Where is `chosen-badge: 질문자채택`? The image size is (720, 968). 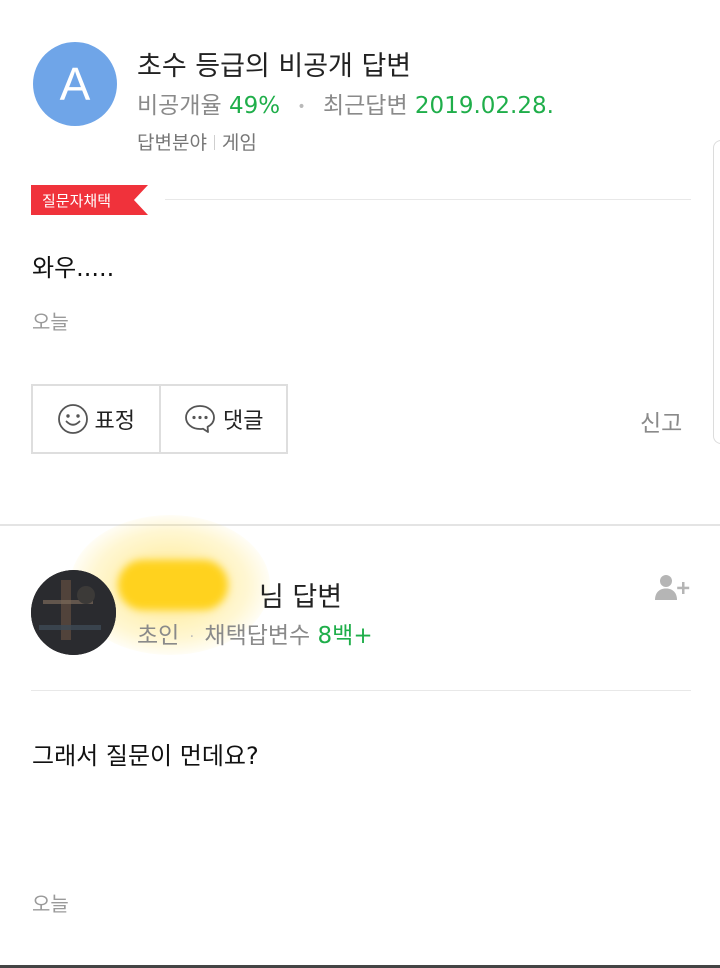
chosen-badge: 질문자채택 is located at coordinates (89, 200).